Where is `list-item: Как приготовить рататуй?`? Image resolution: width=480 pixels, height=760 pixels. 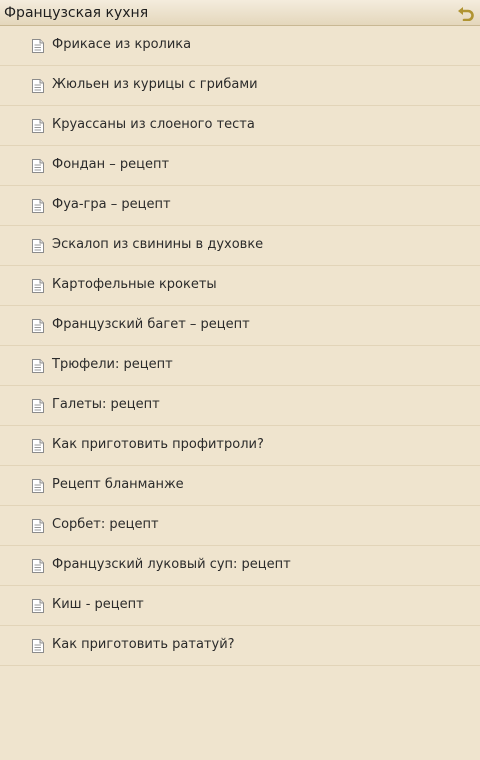
list-item: Как приготовить рататуй? is located at coordinates (240, 646).